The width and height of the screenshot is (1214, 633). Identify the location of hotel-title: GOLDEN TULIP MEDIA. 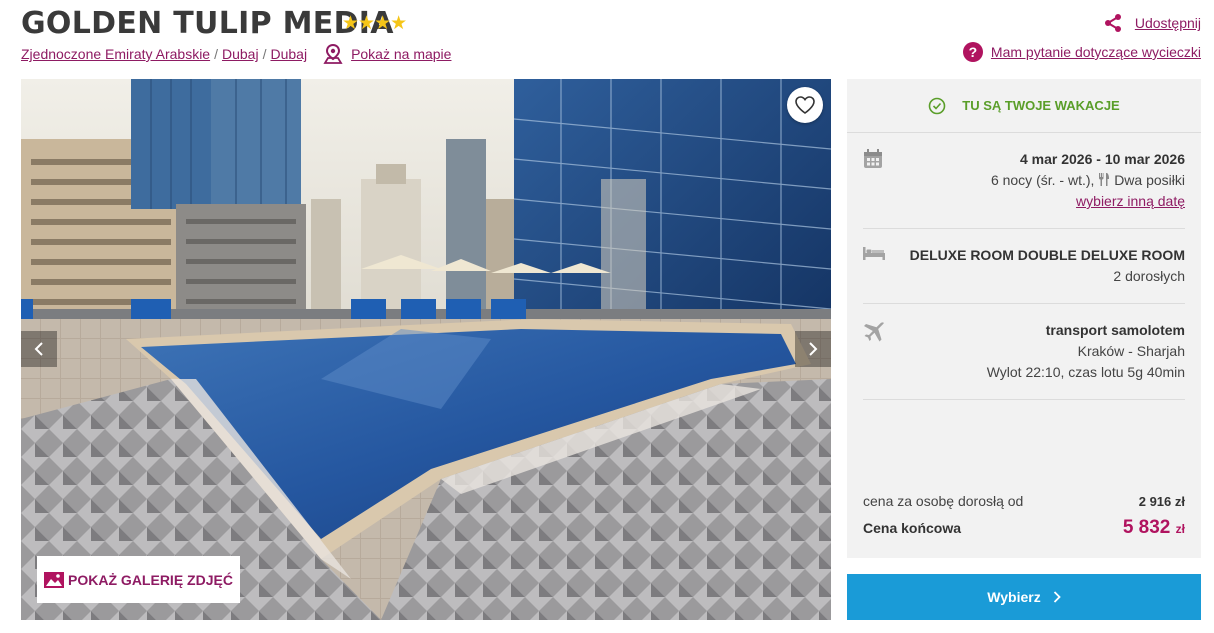
(207, 23).